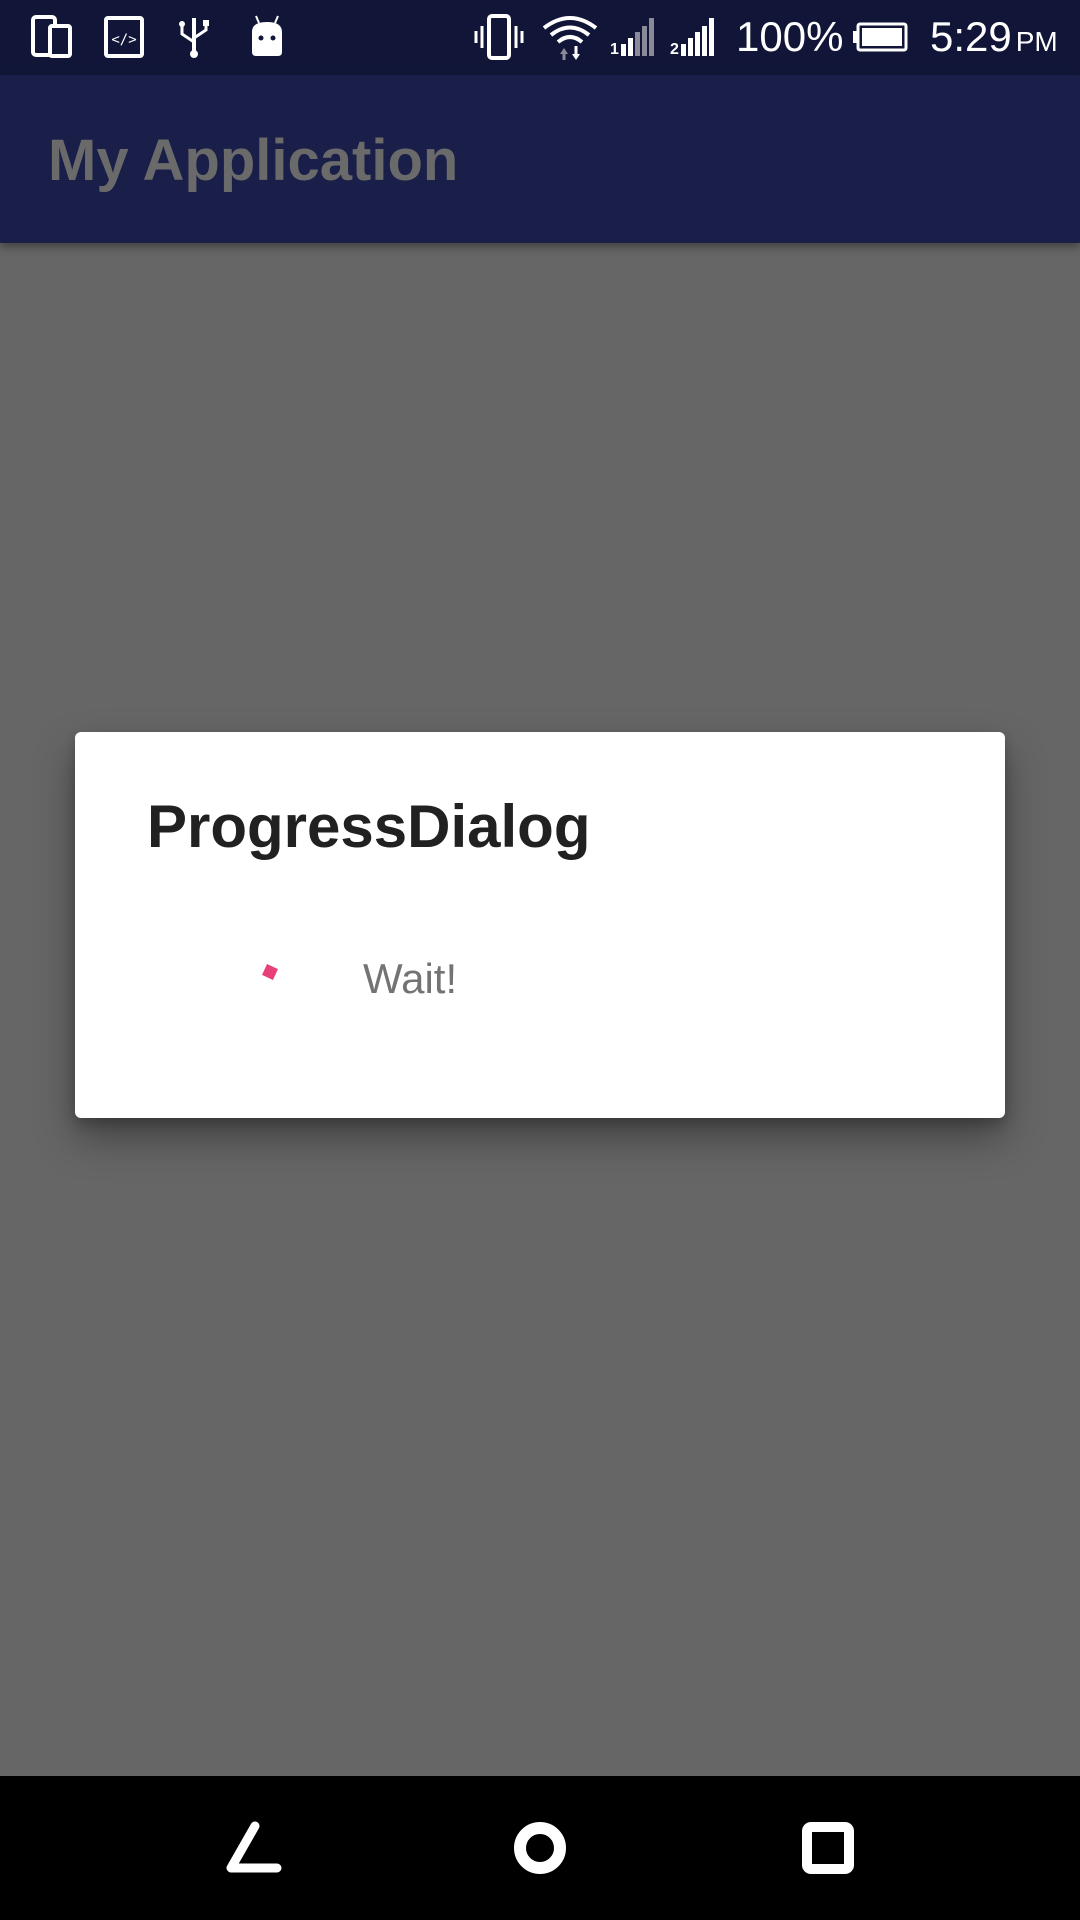 Image resolution: width=1080 pixels, height=1920 pixels. What do you see at coordinates (1036, 41) in the screenshot?
I see `clock-ampm: PM` at bounding box center [1036, 41].